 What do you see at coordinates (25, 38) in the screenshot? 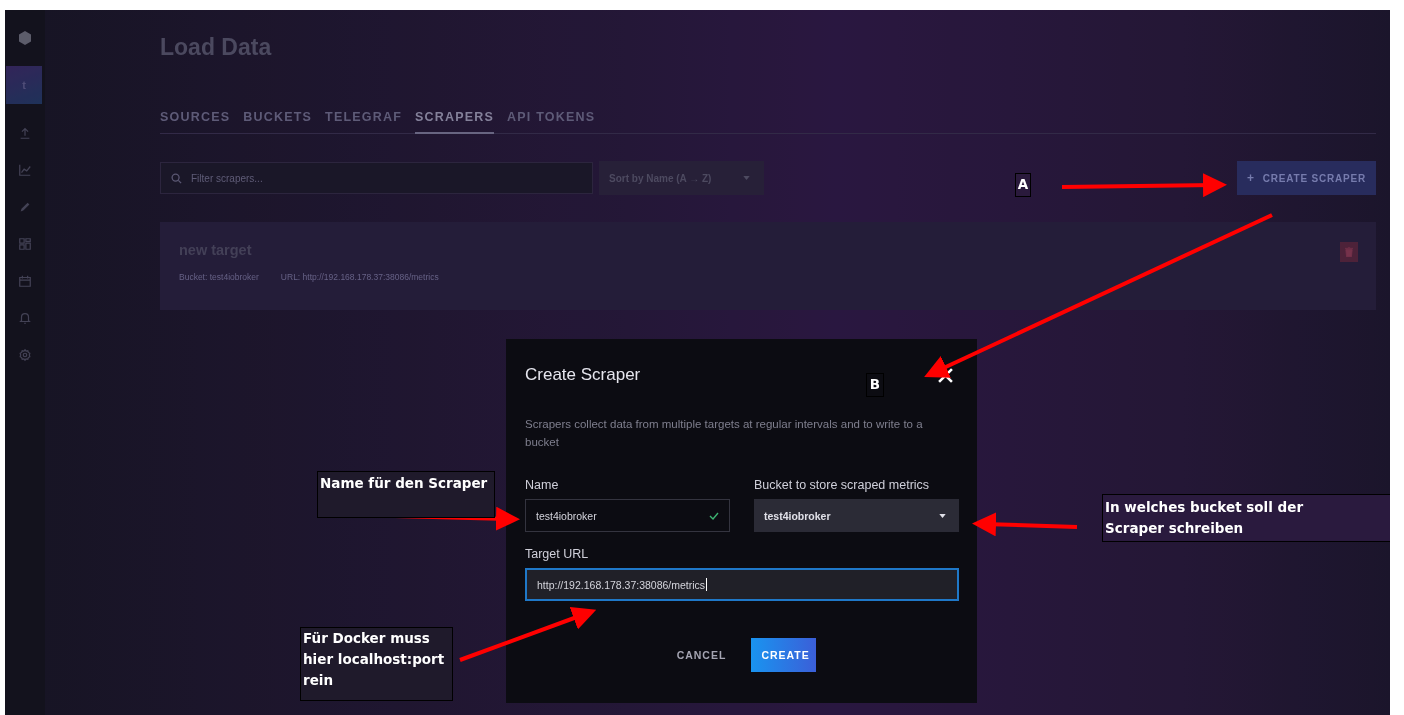
I see `logo-icon` at bounding box center [25, 38].